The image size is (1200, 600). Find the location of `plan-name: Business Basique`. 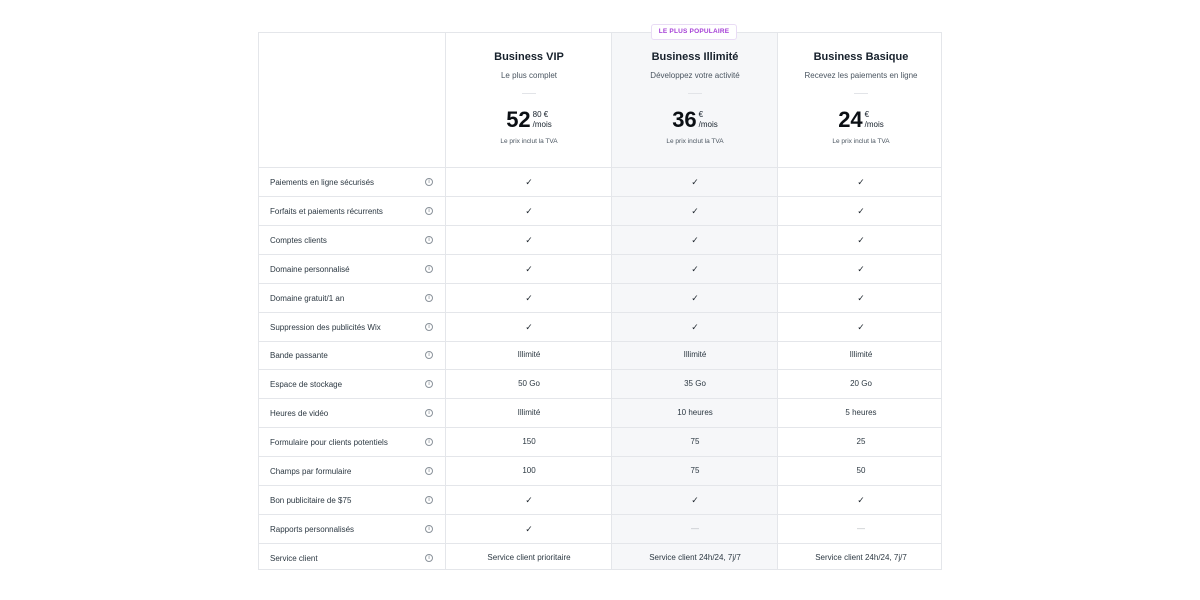

plan-name: Business Basique is located at coordinates (861, 57).